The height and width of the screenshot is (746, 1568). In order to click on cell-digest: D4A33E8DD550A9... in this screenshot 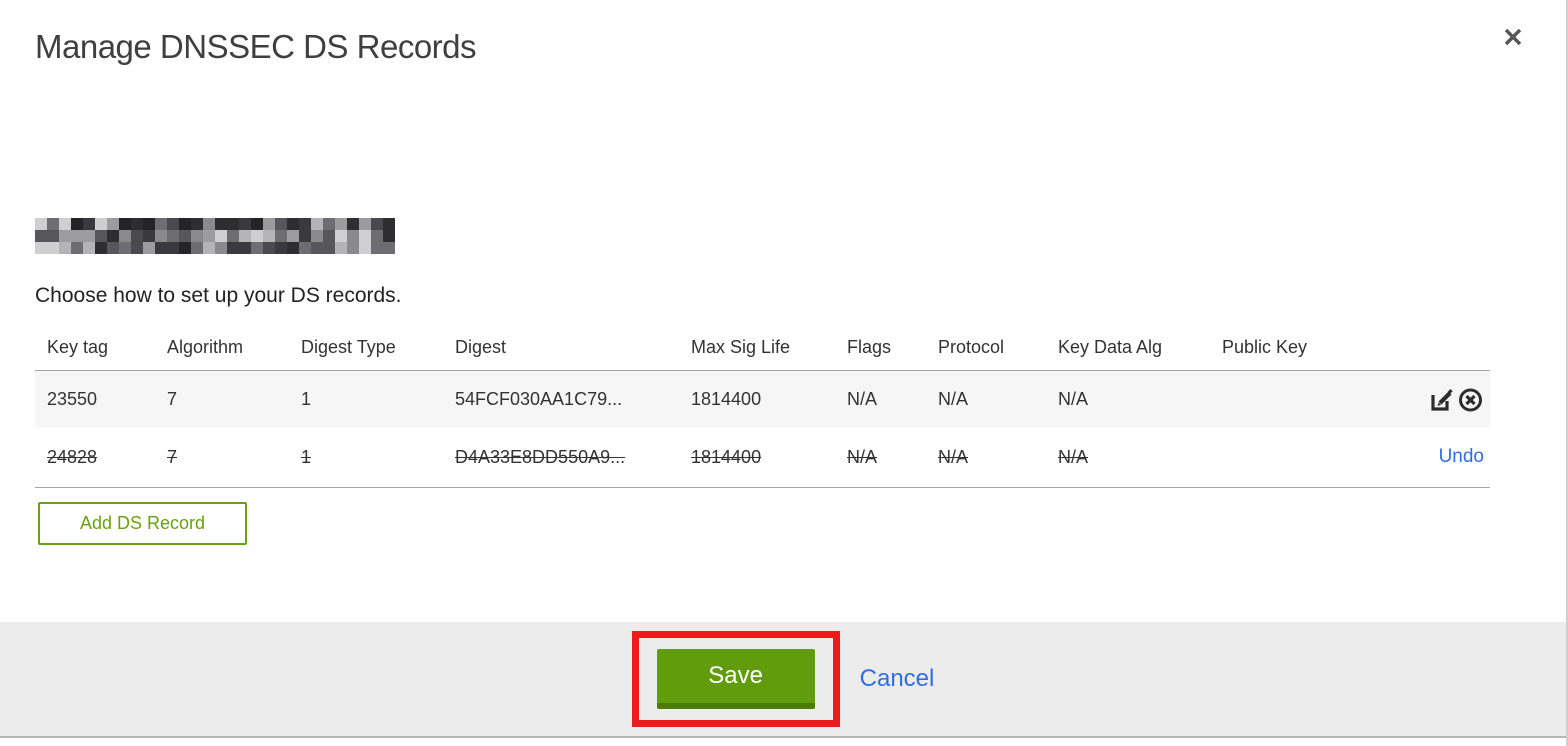, I will do `click(540, 456)`.